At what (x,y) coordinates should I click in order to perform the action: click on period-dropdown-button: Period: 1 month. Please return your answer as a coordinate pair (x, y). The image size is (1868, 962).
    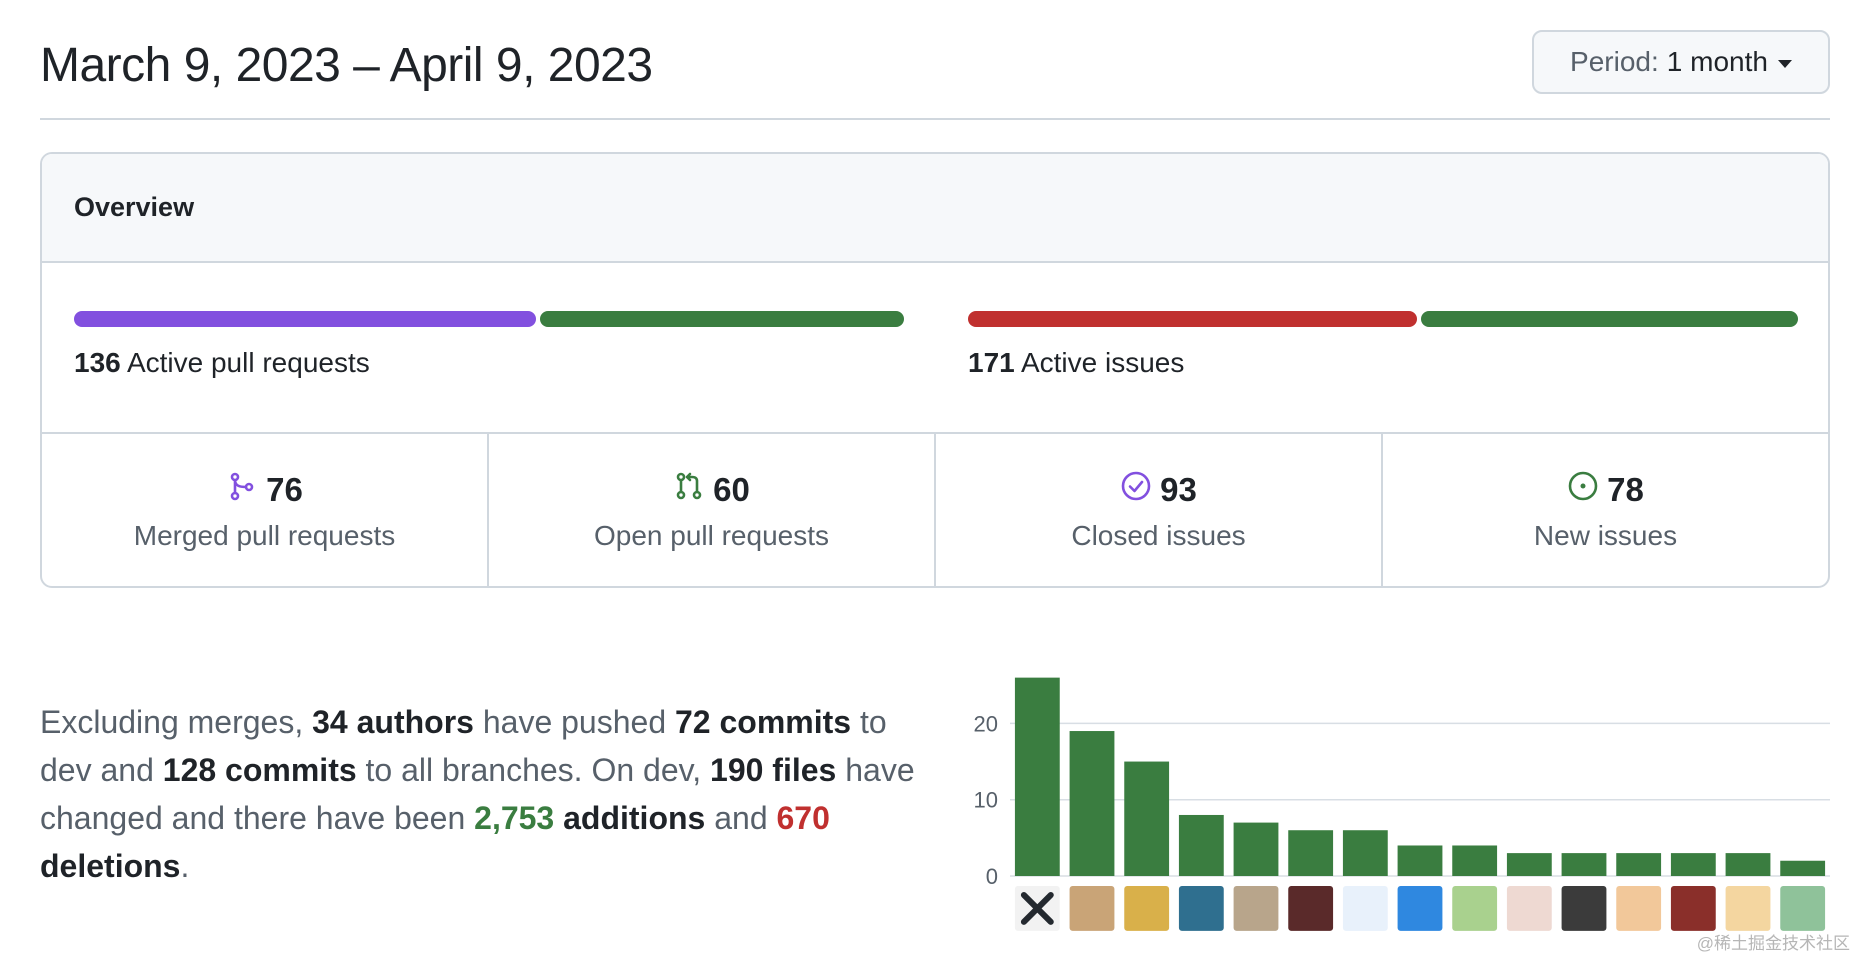
    Looking at the image, I should click on (1681, 62).